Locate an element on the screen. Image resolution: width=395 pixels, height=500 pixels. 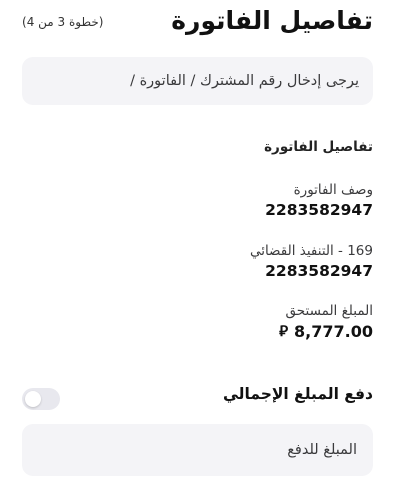
subscriber-number-input: يرجى إدخال رقم المشترك / الفاتورة / is located at coordinates (197, 81).